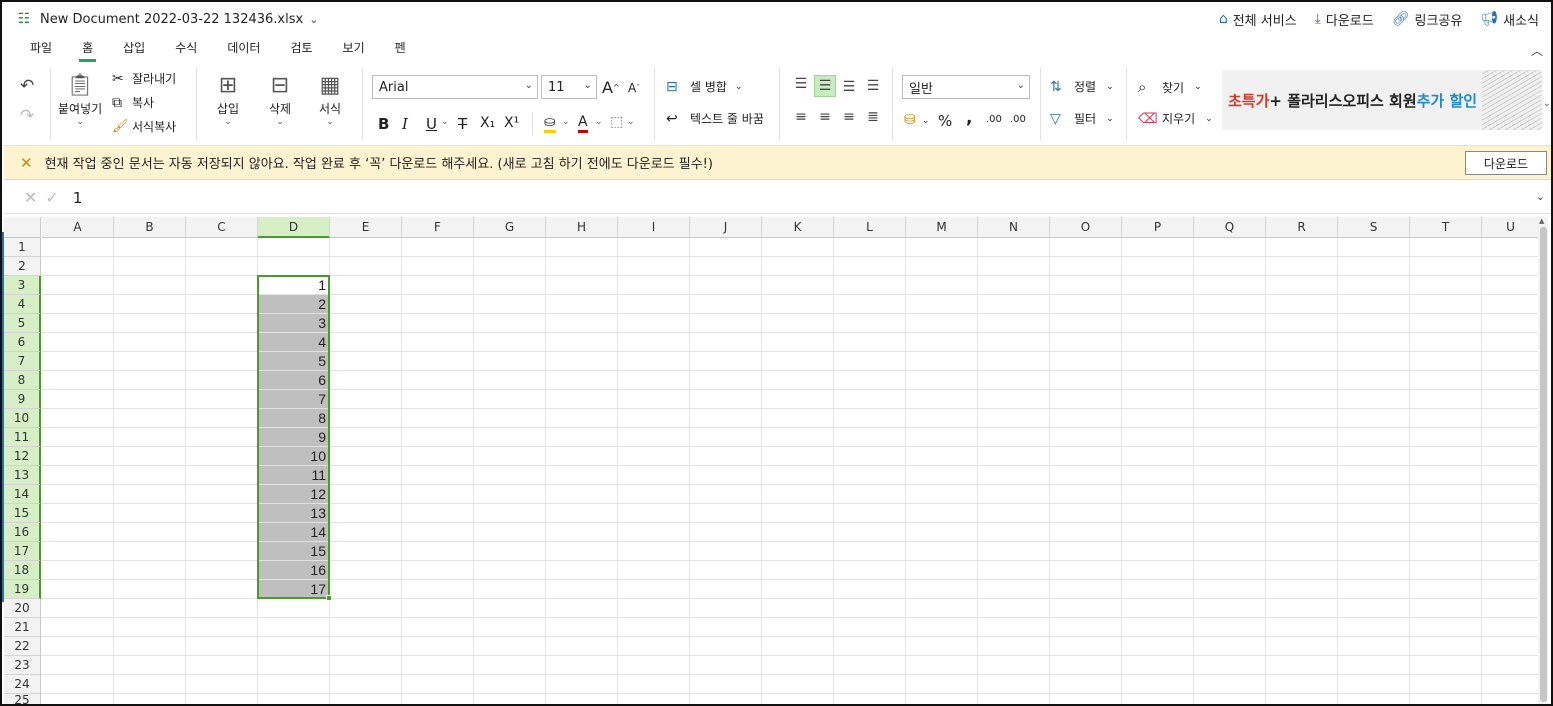 This screenshot has height=706, width=1553. What do you see at coordinates (366, 227) in the screenshot?
I see `column-header-e: E` at bounding box center [366, 227].